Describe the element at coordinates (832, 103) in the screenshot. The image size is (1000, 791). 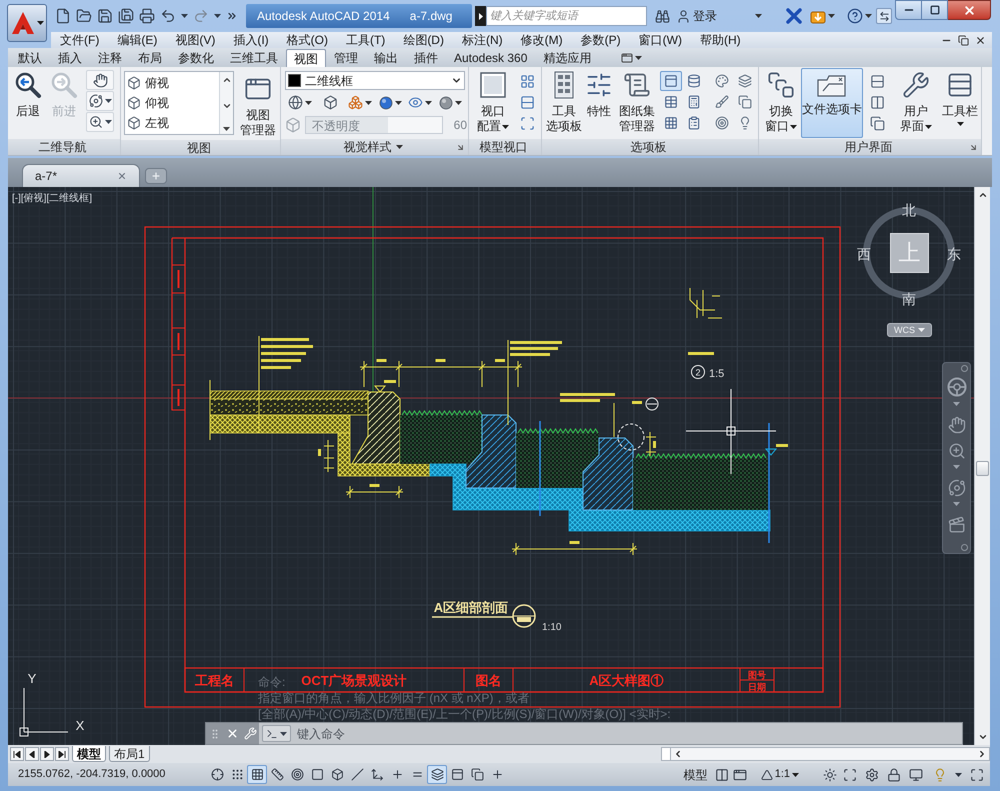
I see `file-tabs-button: 文件选项卡` at that location.